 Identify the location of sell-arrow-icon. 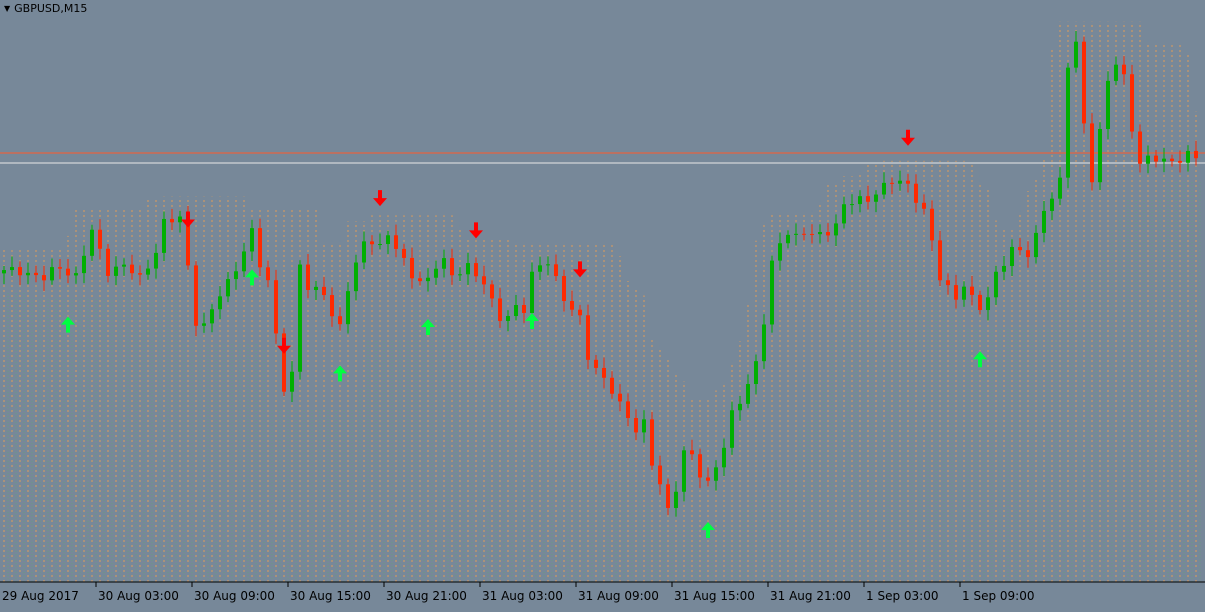
(188, 219).